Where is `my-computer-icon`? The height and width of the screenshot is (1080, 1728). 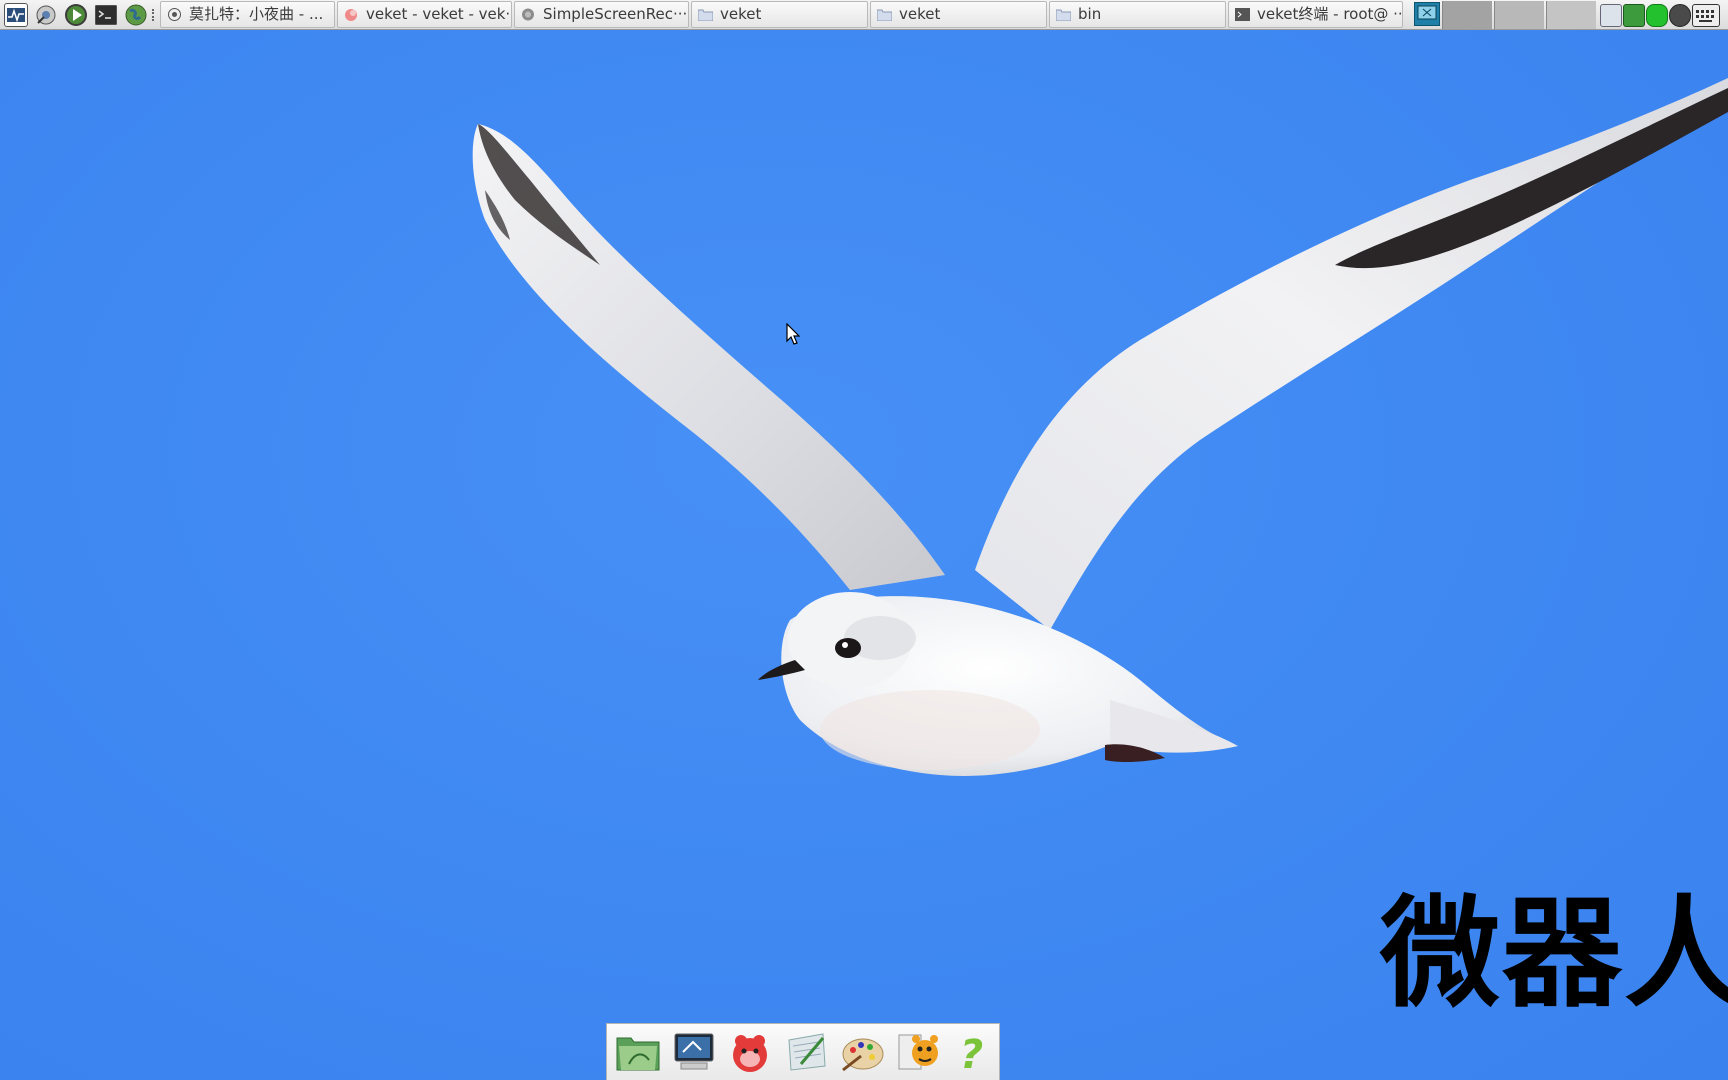 my-computer-icon is located at coordinates (694, 1052).